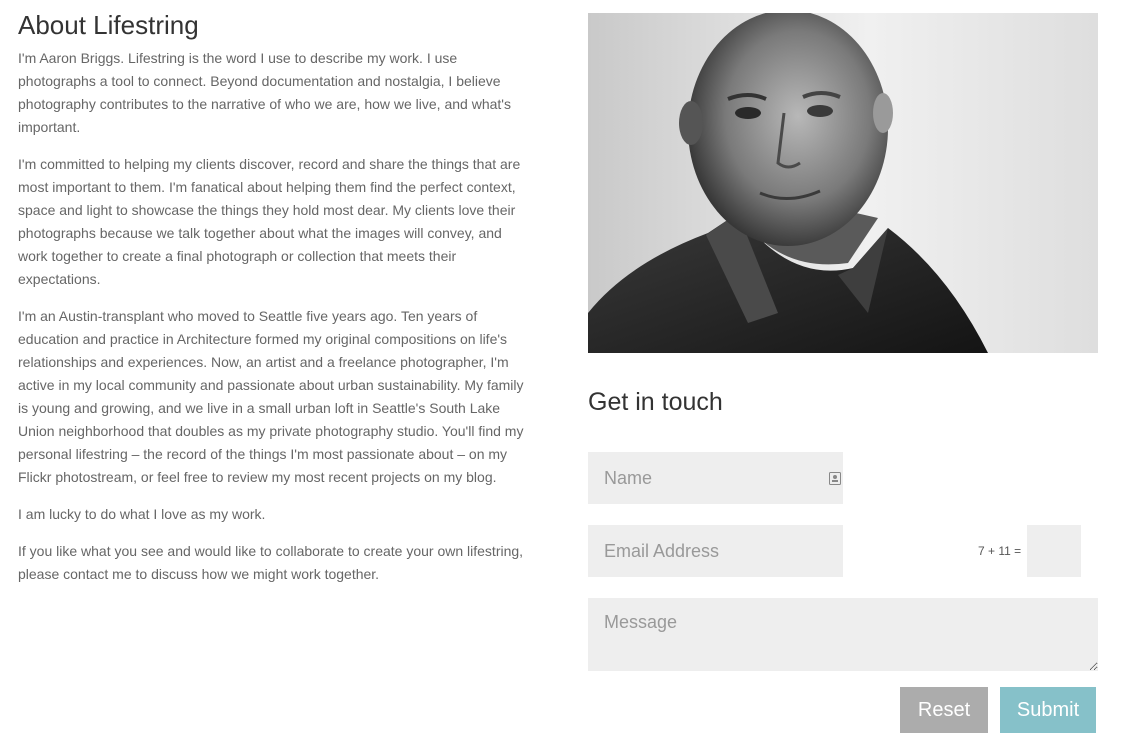  I want to click on contact-card-icon, so click(835, 478).